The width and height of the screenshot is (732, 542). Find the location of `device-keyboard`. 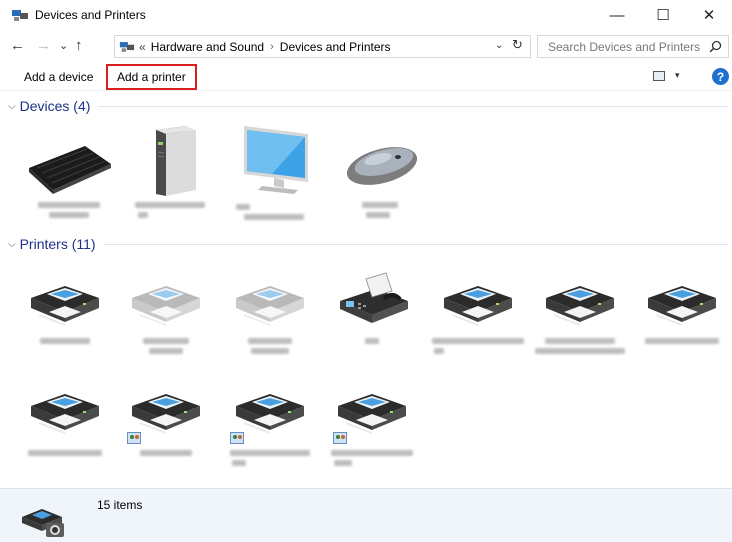

device-keyboard is located at coordinates (69, 171).